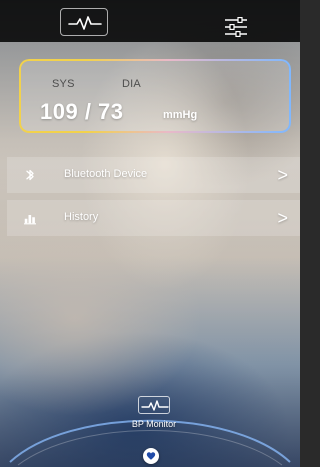 This screenshot has height=467, width=320. Describe the element at coordinates (81, 217) in the screenshot. I see `menu-item-label: History` at that location.